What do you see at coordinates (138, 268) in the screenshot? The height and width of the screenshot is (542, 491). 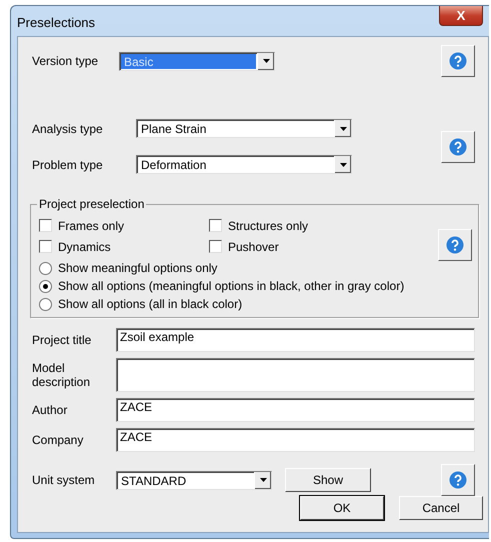 I see `radio-label: Show meaningful options only` at bounding box center [138, 268].